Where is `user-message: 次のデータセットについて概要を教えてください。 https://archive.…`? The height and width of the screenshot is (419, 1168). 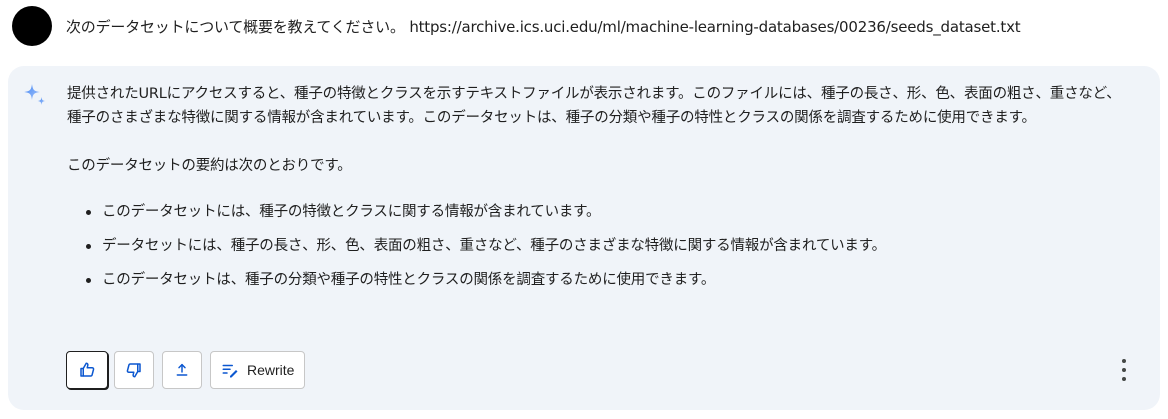 user-message: 次のデータセットについて概要を教えてください。 https://archive.… is located at coordinates (584, 28).